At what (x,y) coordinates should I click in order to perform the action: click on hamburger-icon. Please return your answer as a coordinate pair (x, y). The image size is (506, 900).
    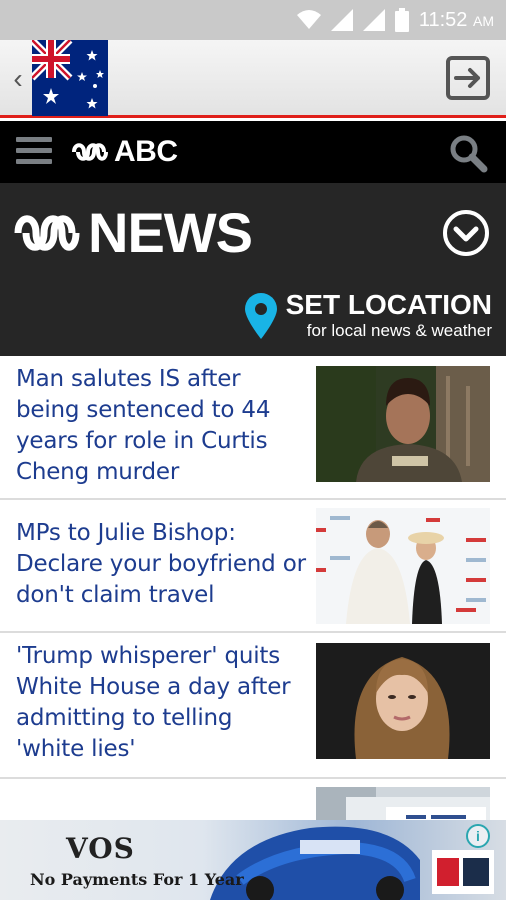
    Looking at the image, I should click on (34, 152).